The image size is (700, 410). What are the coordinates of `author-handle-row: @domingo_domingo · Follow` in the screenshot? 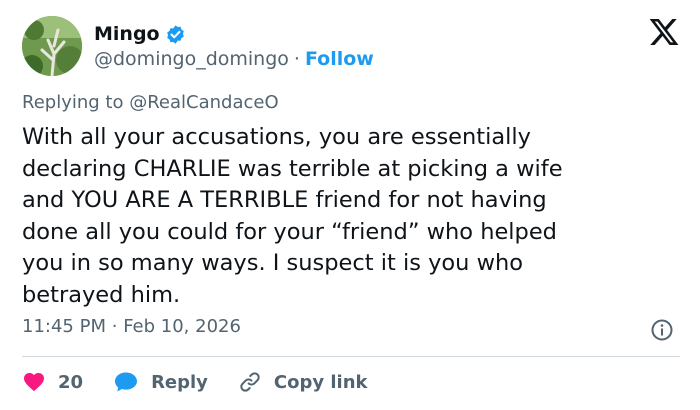 It's located at (234, 59).